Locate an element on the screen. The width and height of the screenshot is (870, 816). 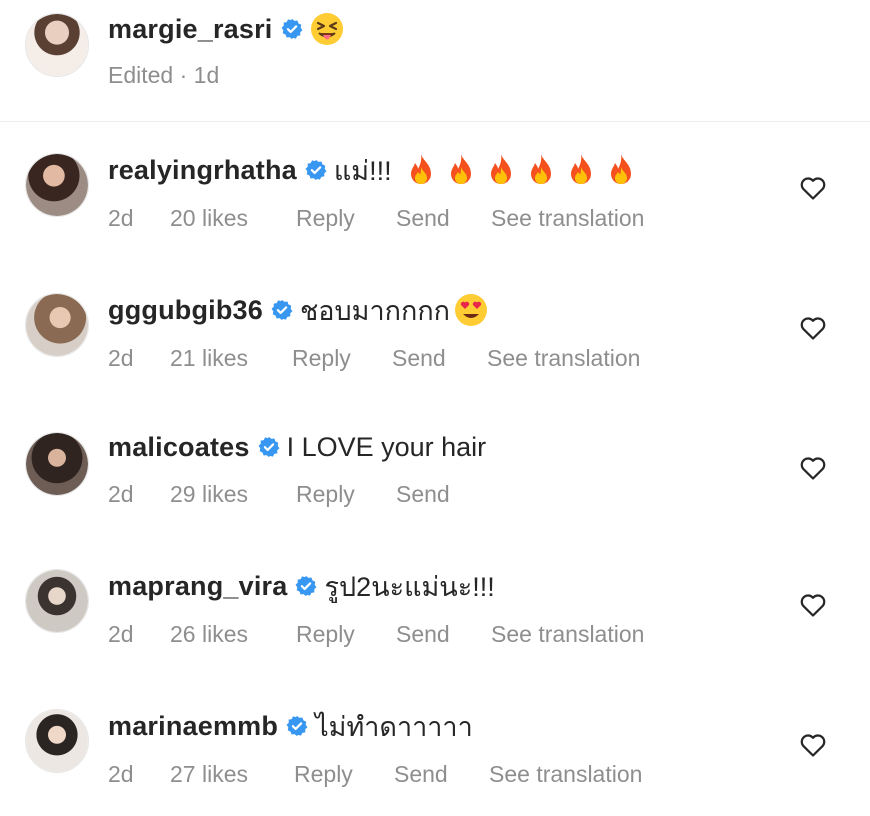
comment-text: แม่!!! is located at coordinates (362, 170).